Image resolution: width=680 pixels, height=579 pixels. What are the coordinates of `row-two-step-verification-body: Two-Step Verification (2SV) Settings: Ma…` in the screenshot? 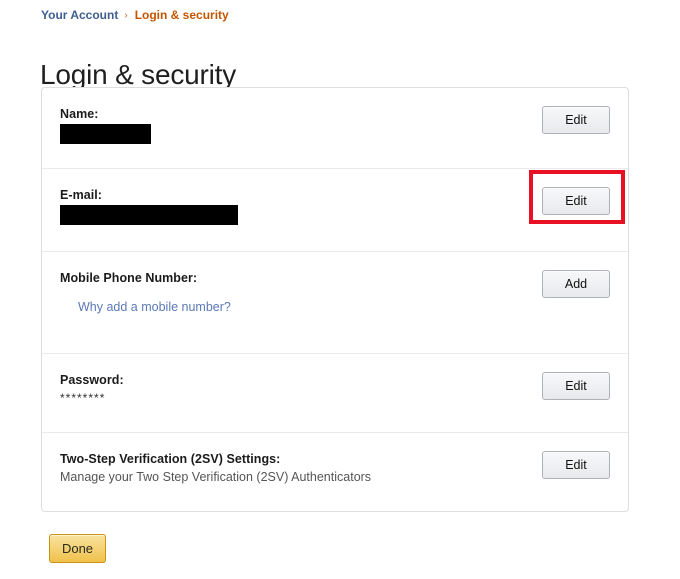 It's located at (289, 468).